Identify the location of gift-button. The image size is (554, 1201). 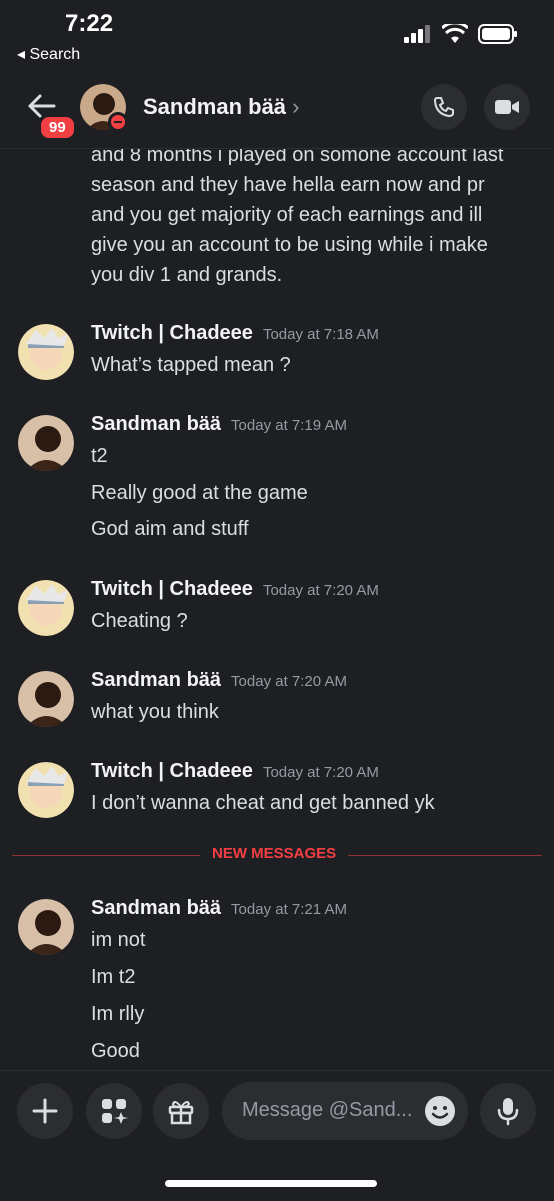
(181, 1111).